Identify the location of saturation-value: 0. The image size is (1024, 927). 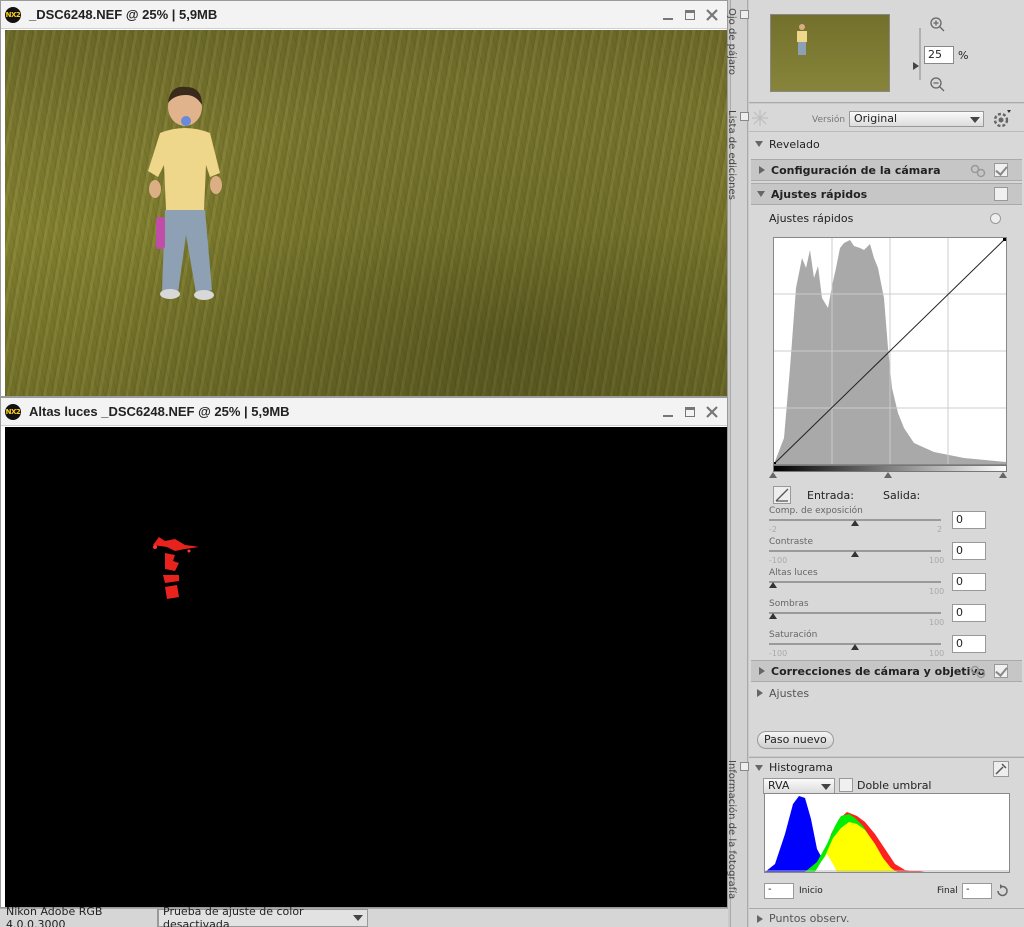
(969, 644).